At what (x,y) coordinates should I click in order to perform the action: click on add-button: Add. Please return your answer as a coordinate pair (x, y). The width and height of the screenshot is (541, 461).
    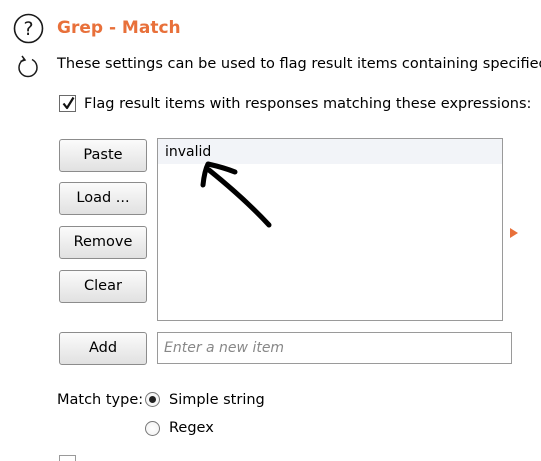
    Looking at the image, I should click on (103, 348).